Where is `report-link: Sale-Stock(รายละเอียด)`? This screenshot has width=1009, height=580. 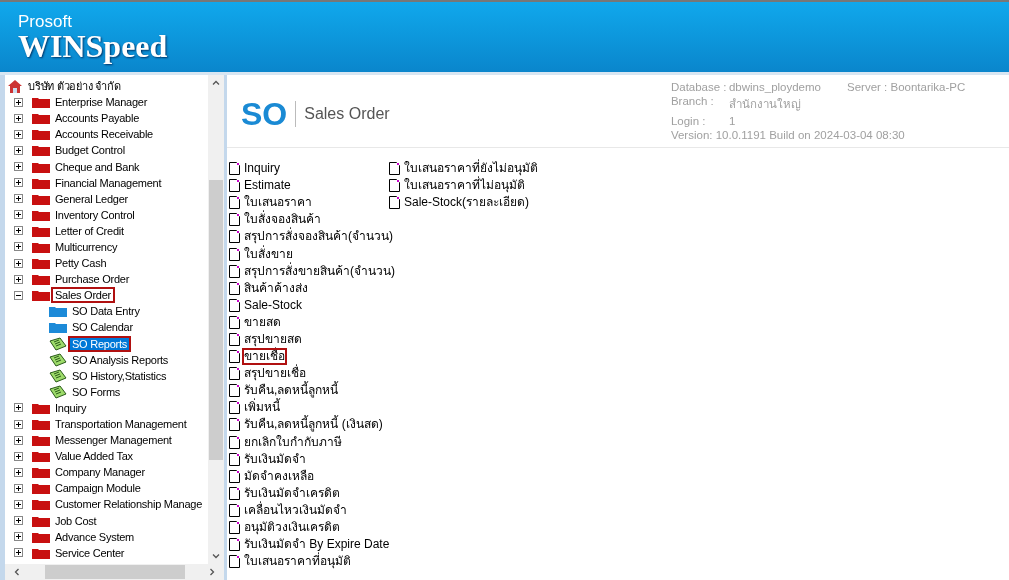
report-link: Sale-Stock(รายละเอียด) is located at coordinates (467, 203).